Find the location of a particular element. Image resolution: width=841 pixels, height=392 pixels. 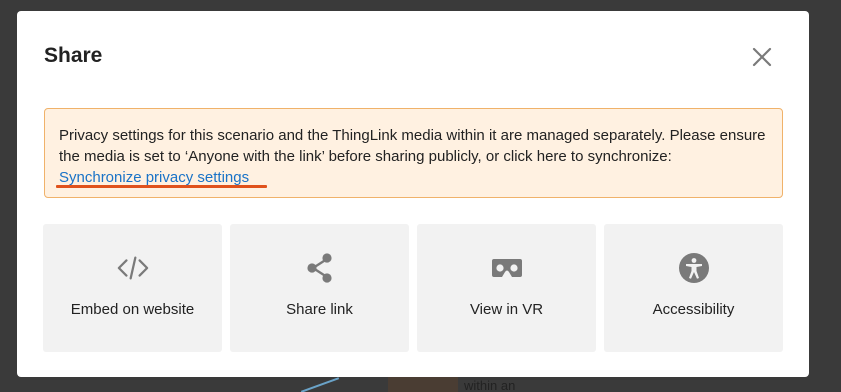

vr-headset-icon is located at coordinates (507, 268).